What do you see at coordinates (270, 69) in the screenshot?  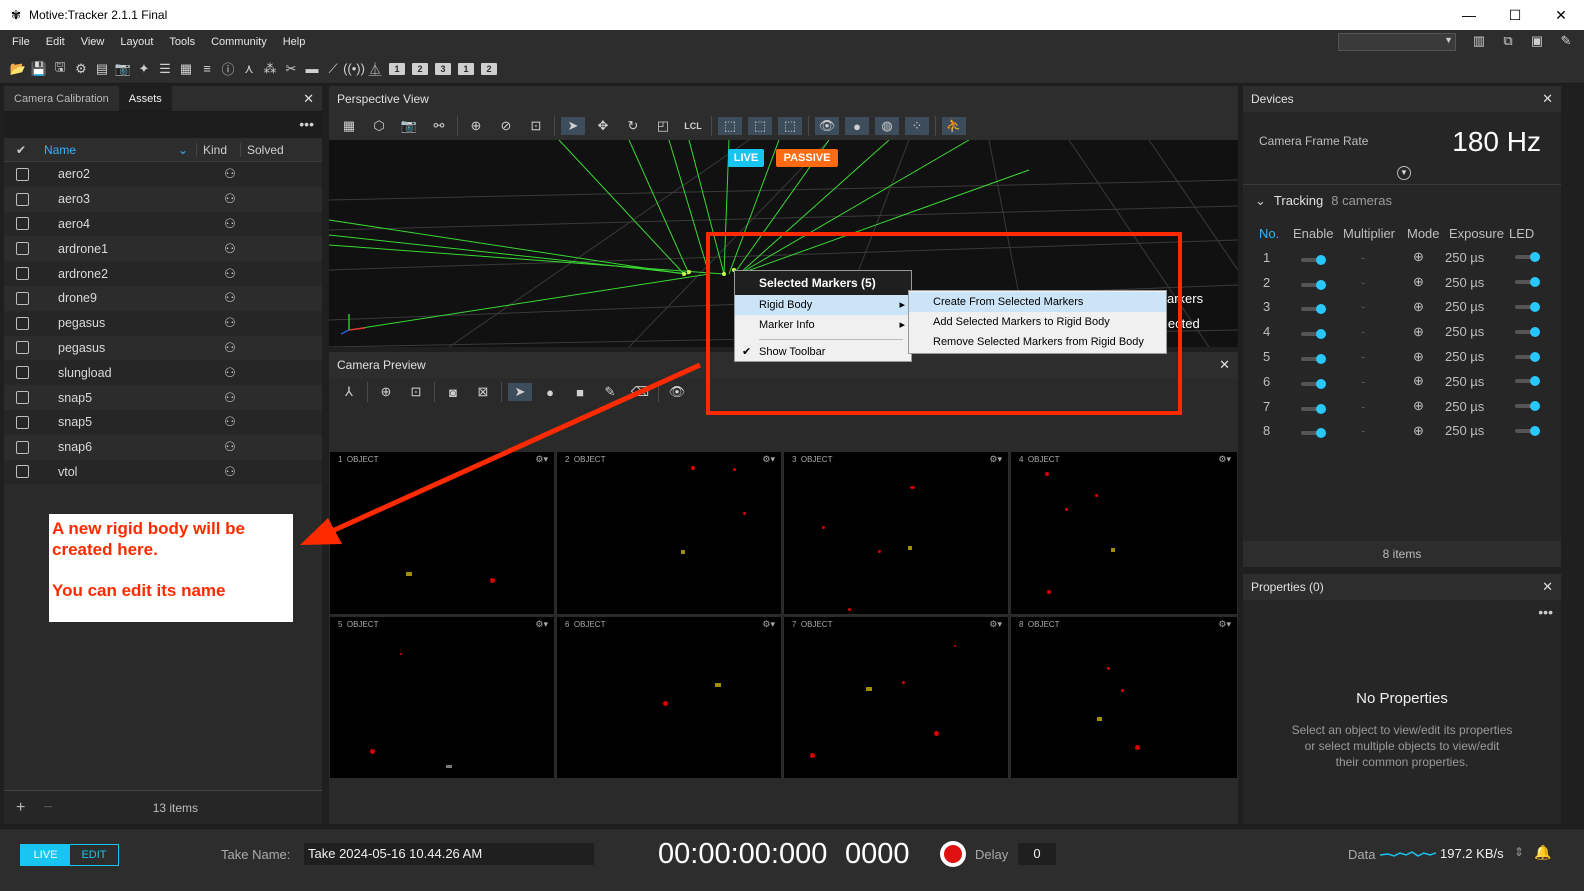 I see `skeleton-icon: ⁂` at bounding box center [270, 69].